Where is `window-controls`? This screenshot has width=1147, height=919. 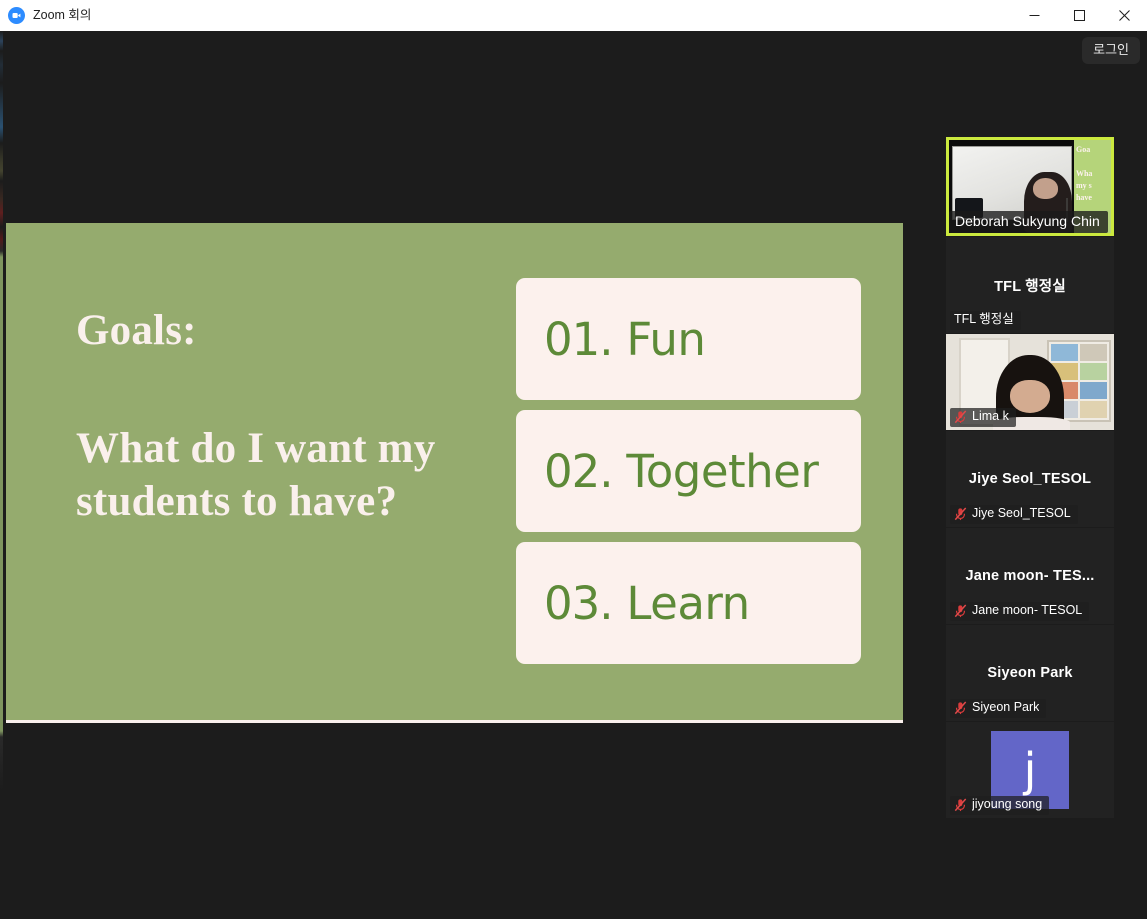 window-controls is located at coordinates (1079, 15).